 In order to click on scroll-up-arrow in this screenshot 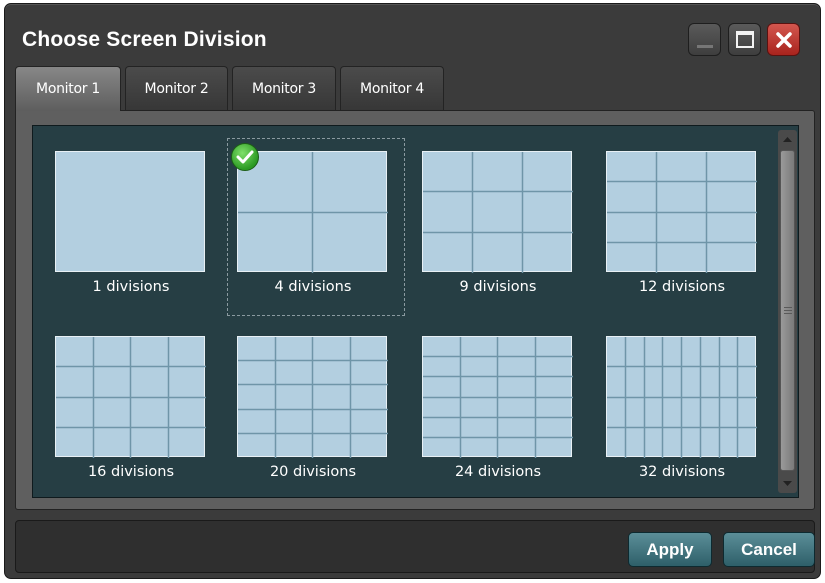, I will do `click(787, 139)`.